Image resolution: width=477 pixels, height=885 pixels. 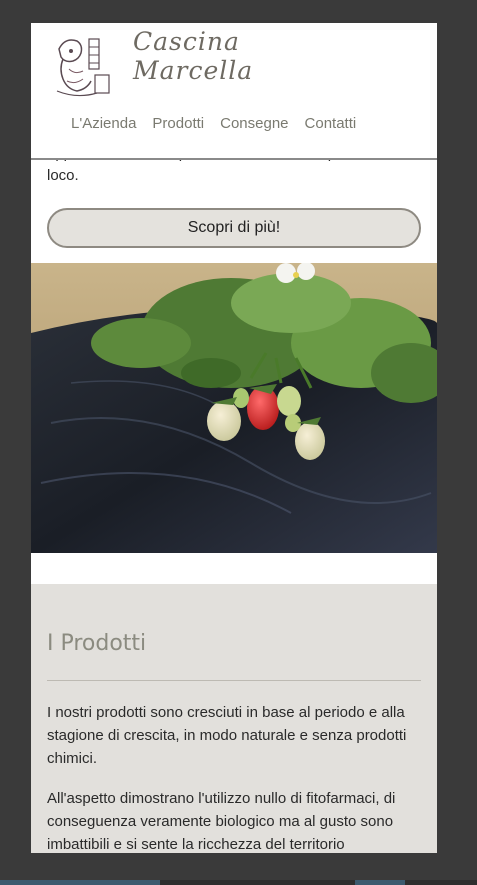 I want to click on nav-item-prodotti: Prodotti, so click(x=178, y=123).